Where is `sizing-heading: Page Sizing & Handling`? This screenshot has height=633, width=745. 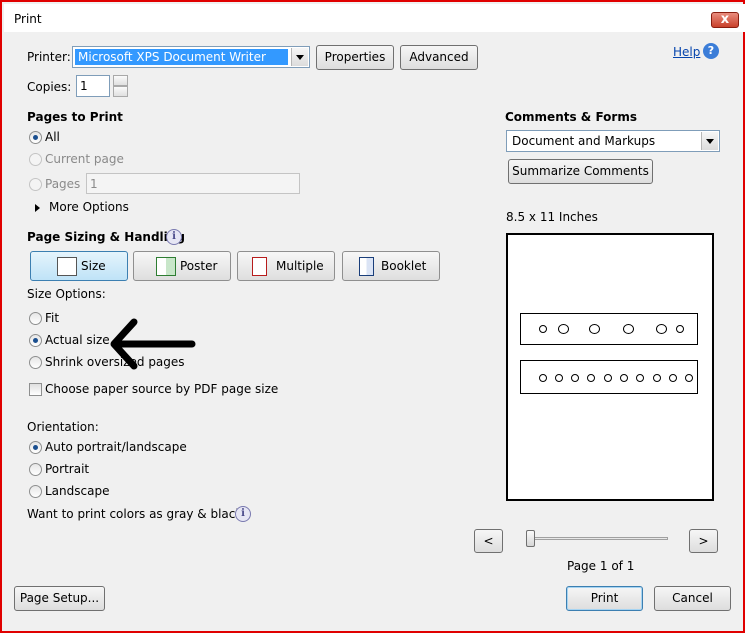 sizing-heading: Page Sizing & Handling is located at coordinates (106, 237).